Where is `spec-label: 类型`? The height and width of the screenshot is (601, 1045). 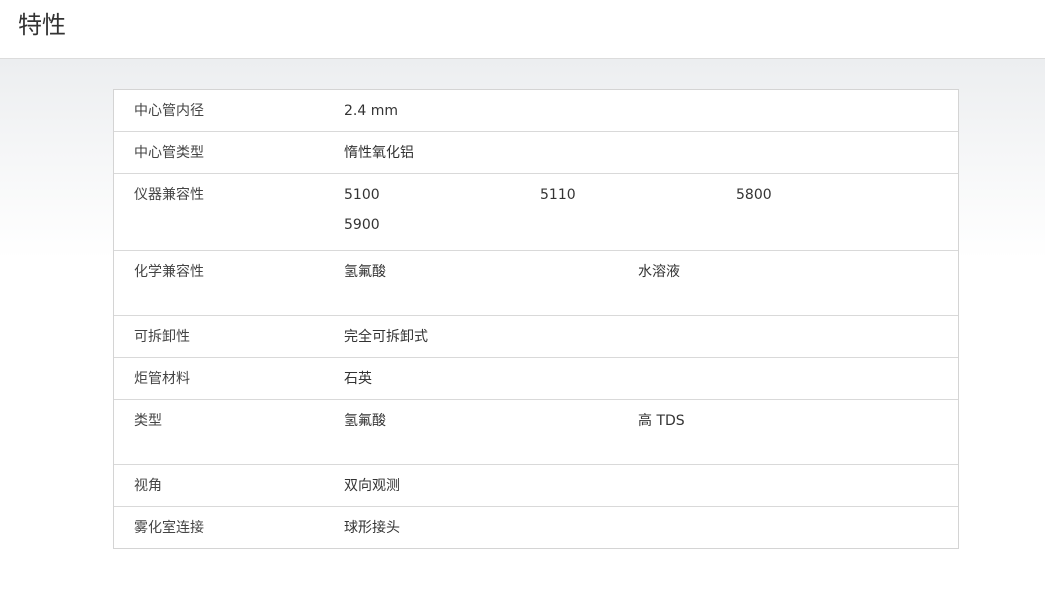
spec-label: 类型 is located at coordinates (148, 421).